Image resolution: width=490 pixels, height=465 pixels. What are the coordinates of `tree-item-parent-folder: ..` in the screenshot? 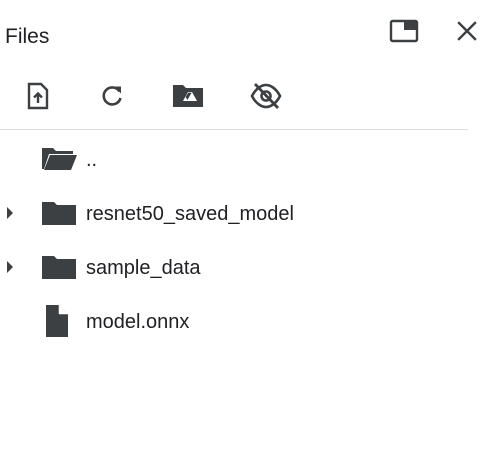 It's located at (245, 159).